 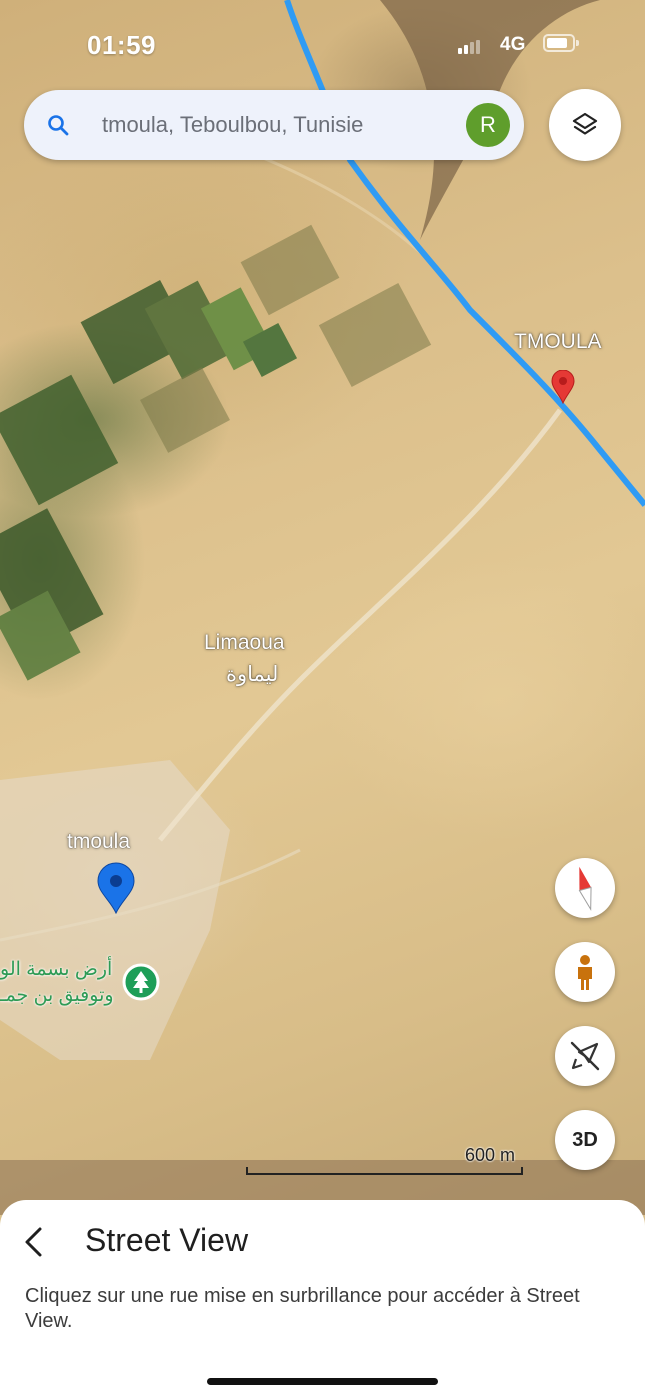 I want to click on compass-icon, so click(x=585, y=889).